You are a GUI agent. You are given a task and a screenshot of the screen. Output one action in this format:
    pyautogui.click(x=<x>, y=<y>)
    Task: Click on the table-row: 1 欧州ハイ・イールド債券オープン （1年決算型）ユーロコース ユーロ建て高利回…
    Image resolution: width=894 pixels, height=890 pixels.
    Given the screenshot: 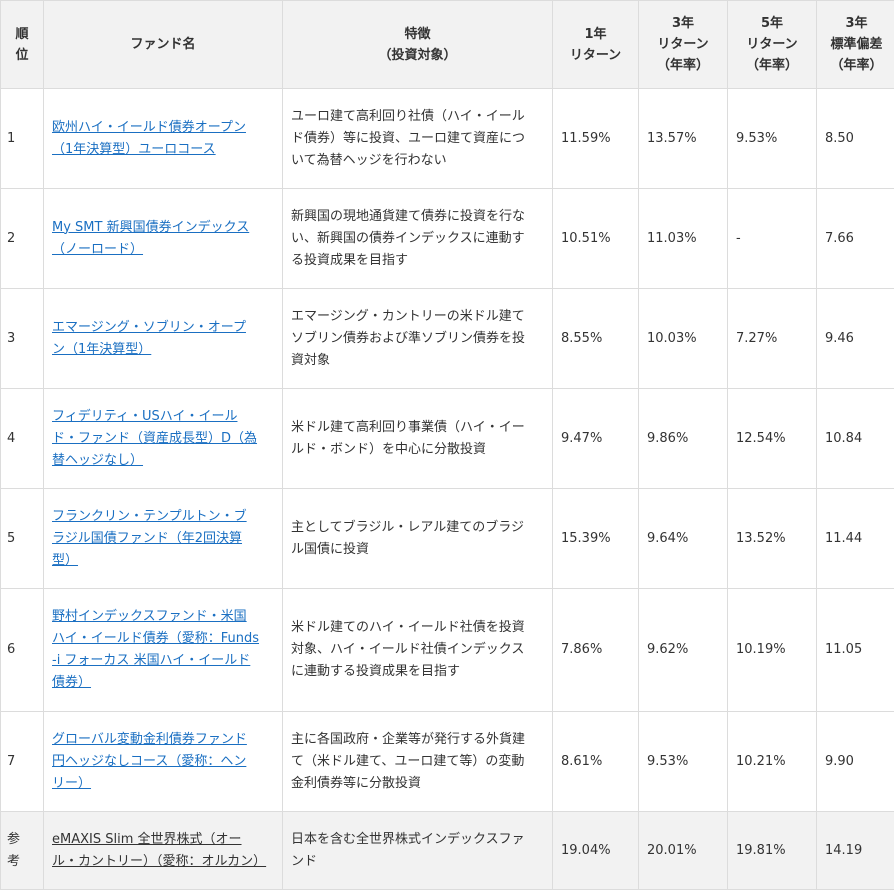 What is the action you would take?
    pyautogui.click(x=447, y=138)
    